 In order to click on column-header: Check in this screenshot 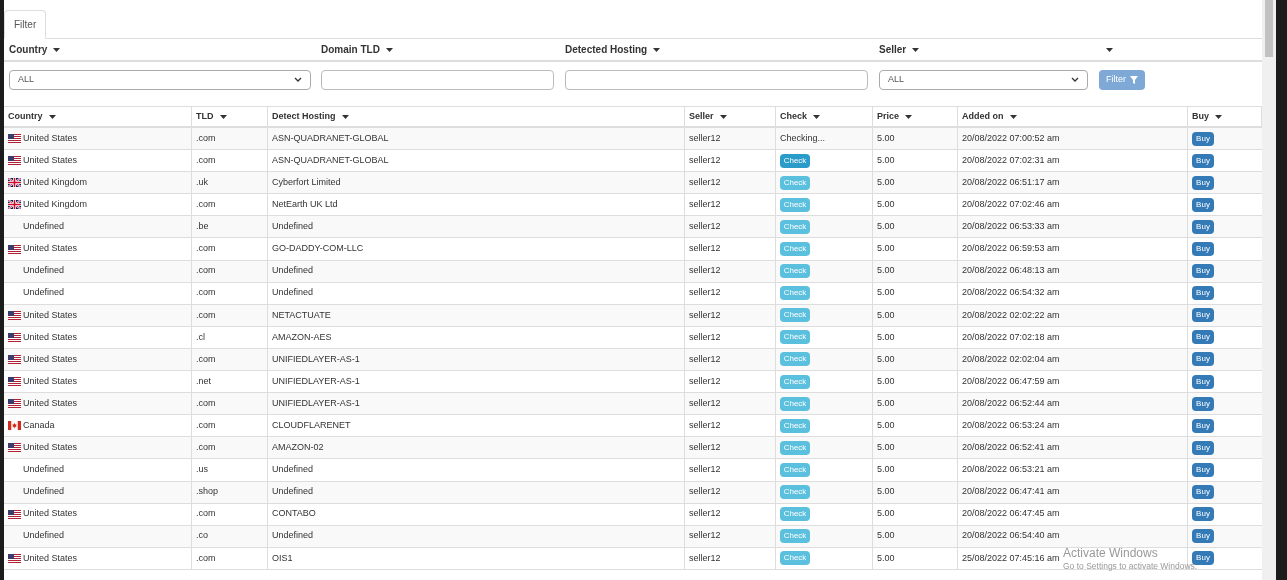, I will do `click(793, 116)`.